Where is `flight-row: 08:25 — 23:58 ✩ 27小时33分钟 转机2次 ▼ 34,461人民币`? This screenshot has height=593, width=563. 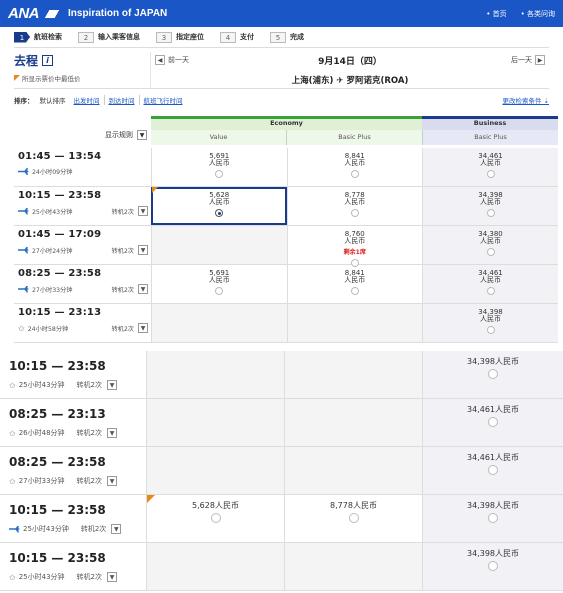
flight-row: 08:25 — 23:58 ✩ 27小时33分钟 转机2次 ▼ 34,461人民币 is located at coordinates (281, 471).